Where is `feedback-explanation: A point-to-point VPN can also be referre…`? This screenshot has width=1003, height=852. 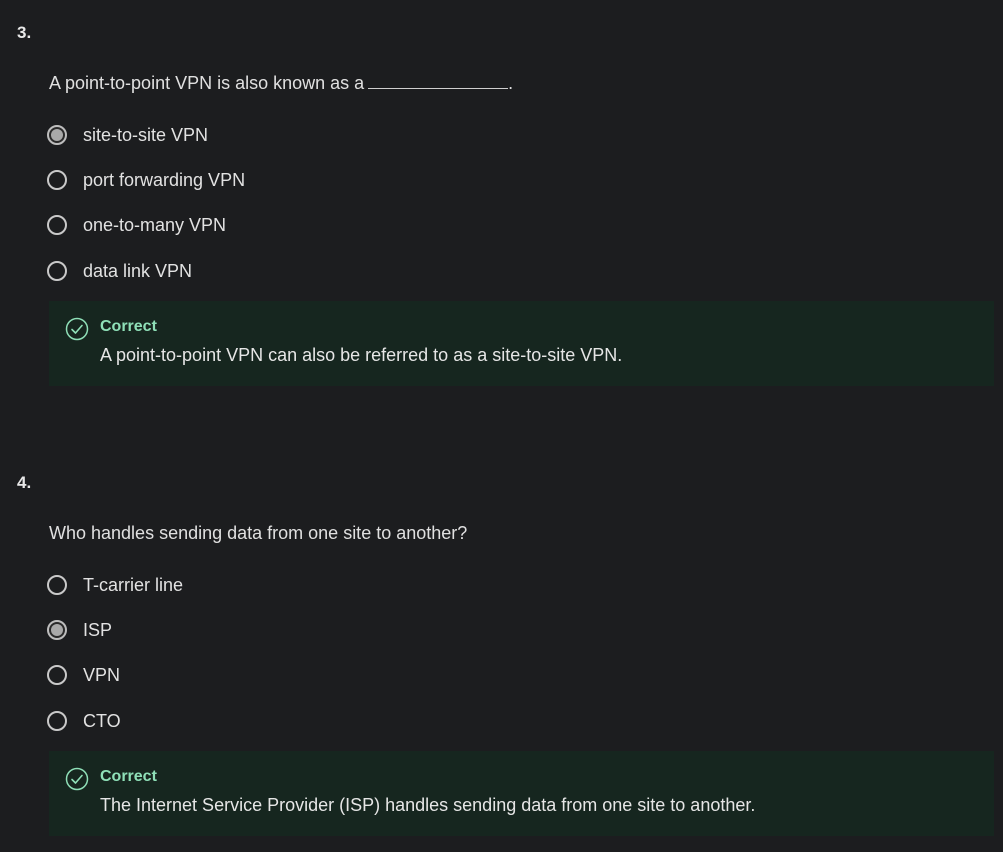 feedback-explanation: A point-to-point VPN can also be referre… is located at coordinates (361, 355).